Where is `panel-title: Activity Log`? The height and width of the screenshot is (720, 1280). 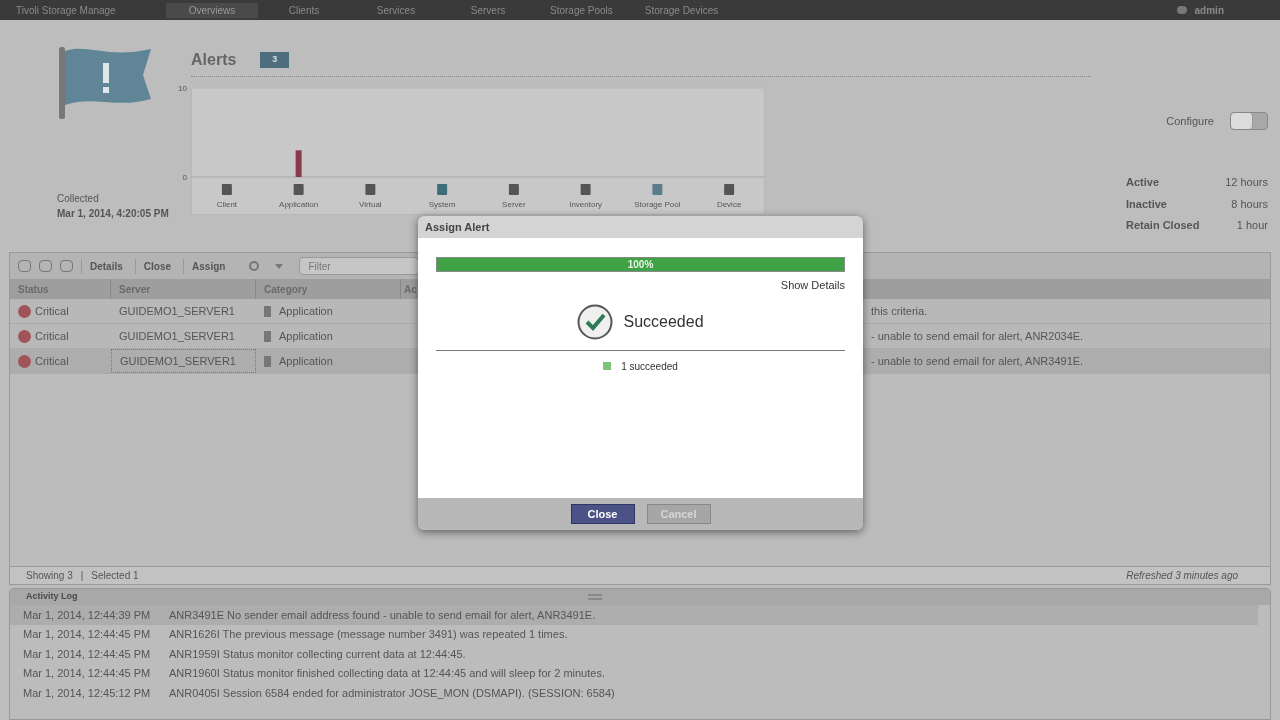 panel-title: Activity Log is located at coordinates (52, 597).